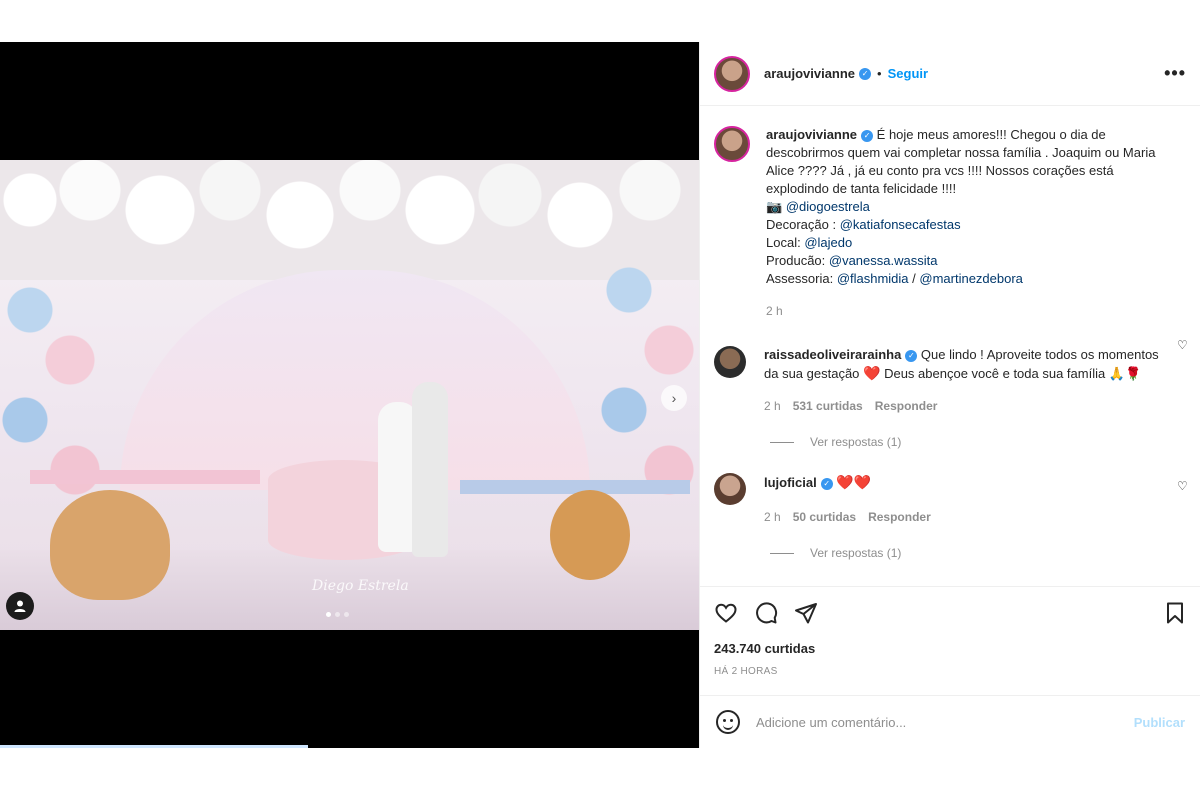 This screenshot has height=800, width=1200. What do you see at coordinates (966, 311) in the screenshot?
I see `caption-meta: 2 h` at bounding box center [966, 311].